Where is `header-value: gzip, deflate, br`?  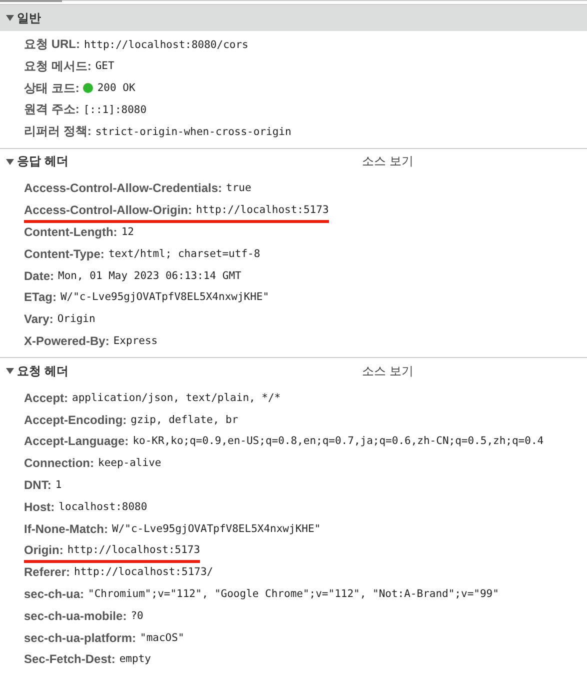
header-value: gzip, deflate, br is located at coordinates (184, 420).